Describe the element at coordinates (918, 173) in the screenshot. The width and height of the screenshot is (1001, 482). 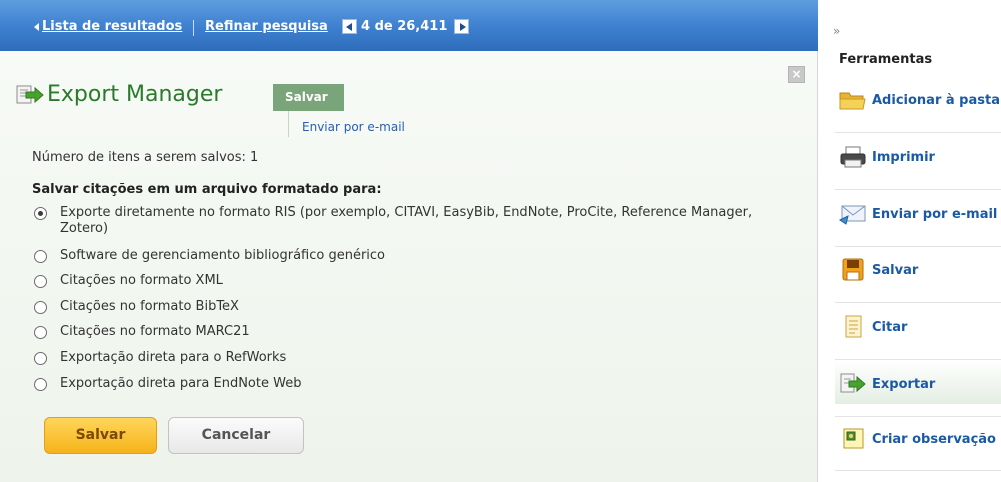
I see `tool-print: Imprimir` at that location.